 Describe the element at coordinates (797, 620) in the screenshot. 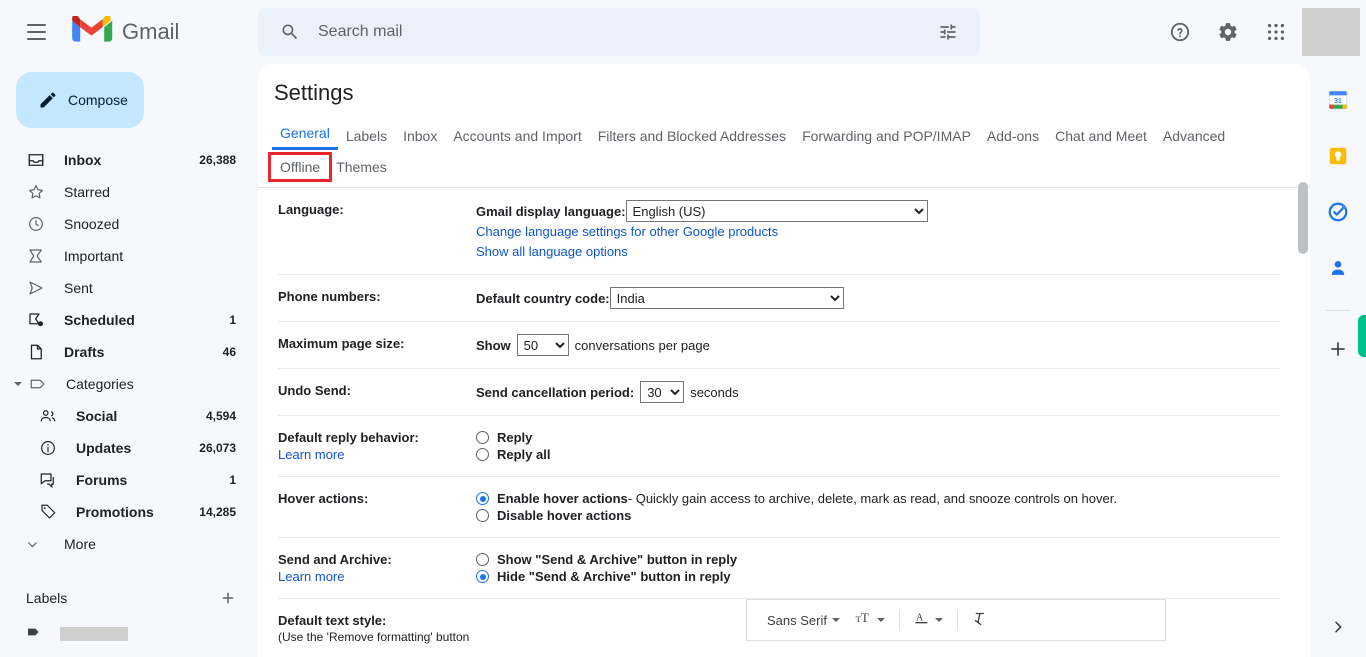

I see `font-family-value: Sans Serif` at that location.